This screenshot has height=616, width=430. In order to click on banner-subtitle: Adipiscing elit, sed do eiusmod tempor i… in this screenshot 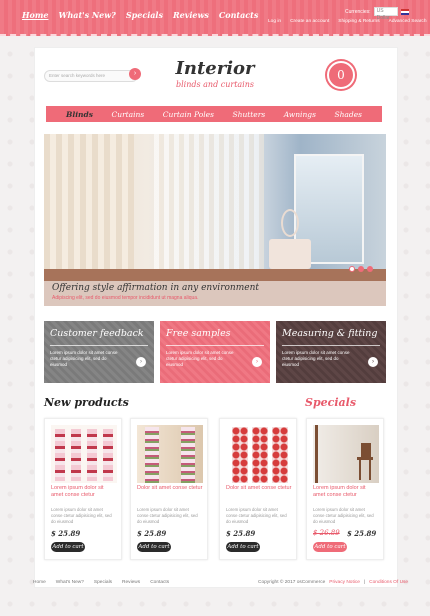, I will do `click(125, 298)`.